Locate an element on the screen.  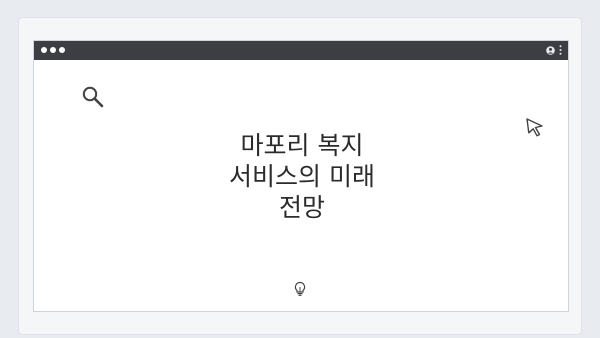
page-title-line: 마포리 복지 is located at coordinates (302, 145).